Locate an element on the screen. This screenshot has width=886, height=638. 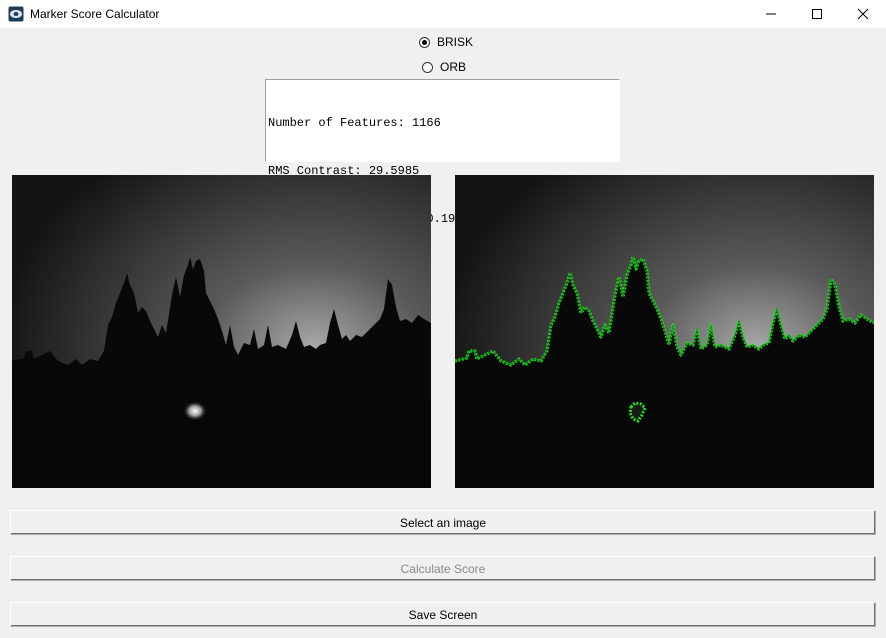
window-title: Marker Score Calculator is located at coordinates (95, 14).